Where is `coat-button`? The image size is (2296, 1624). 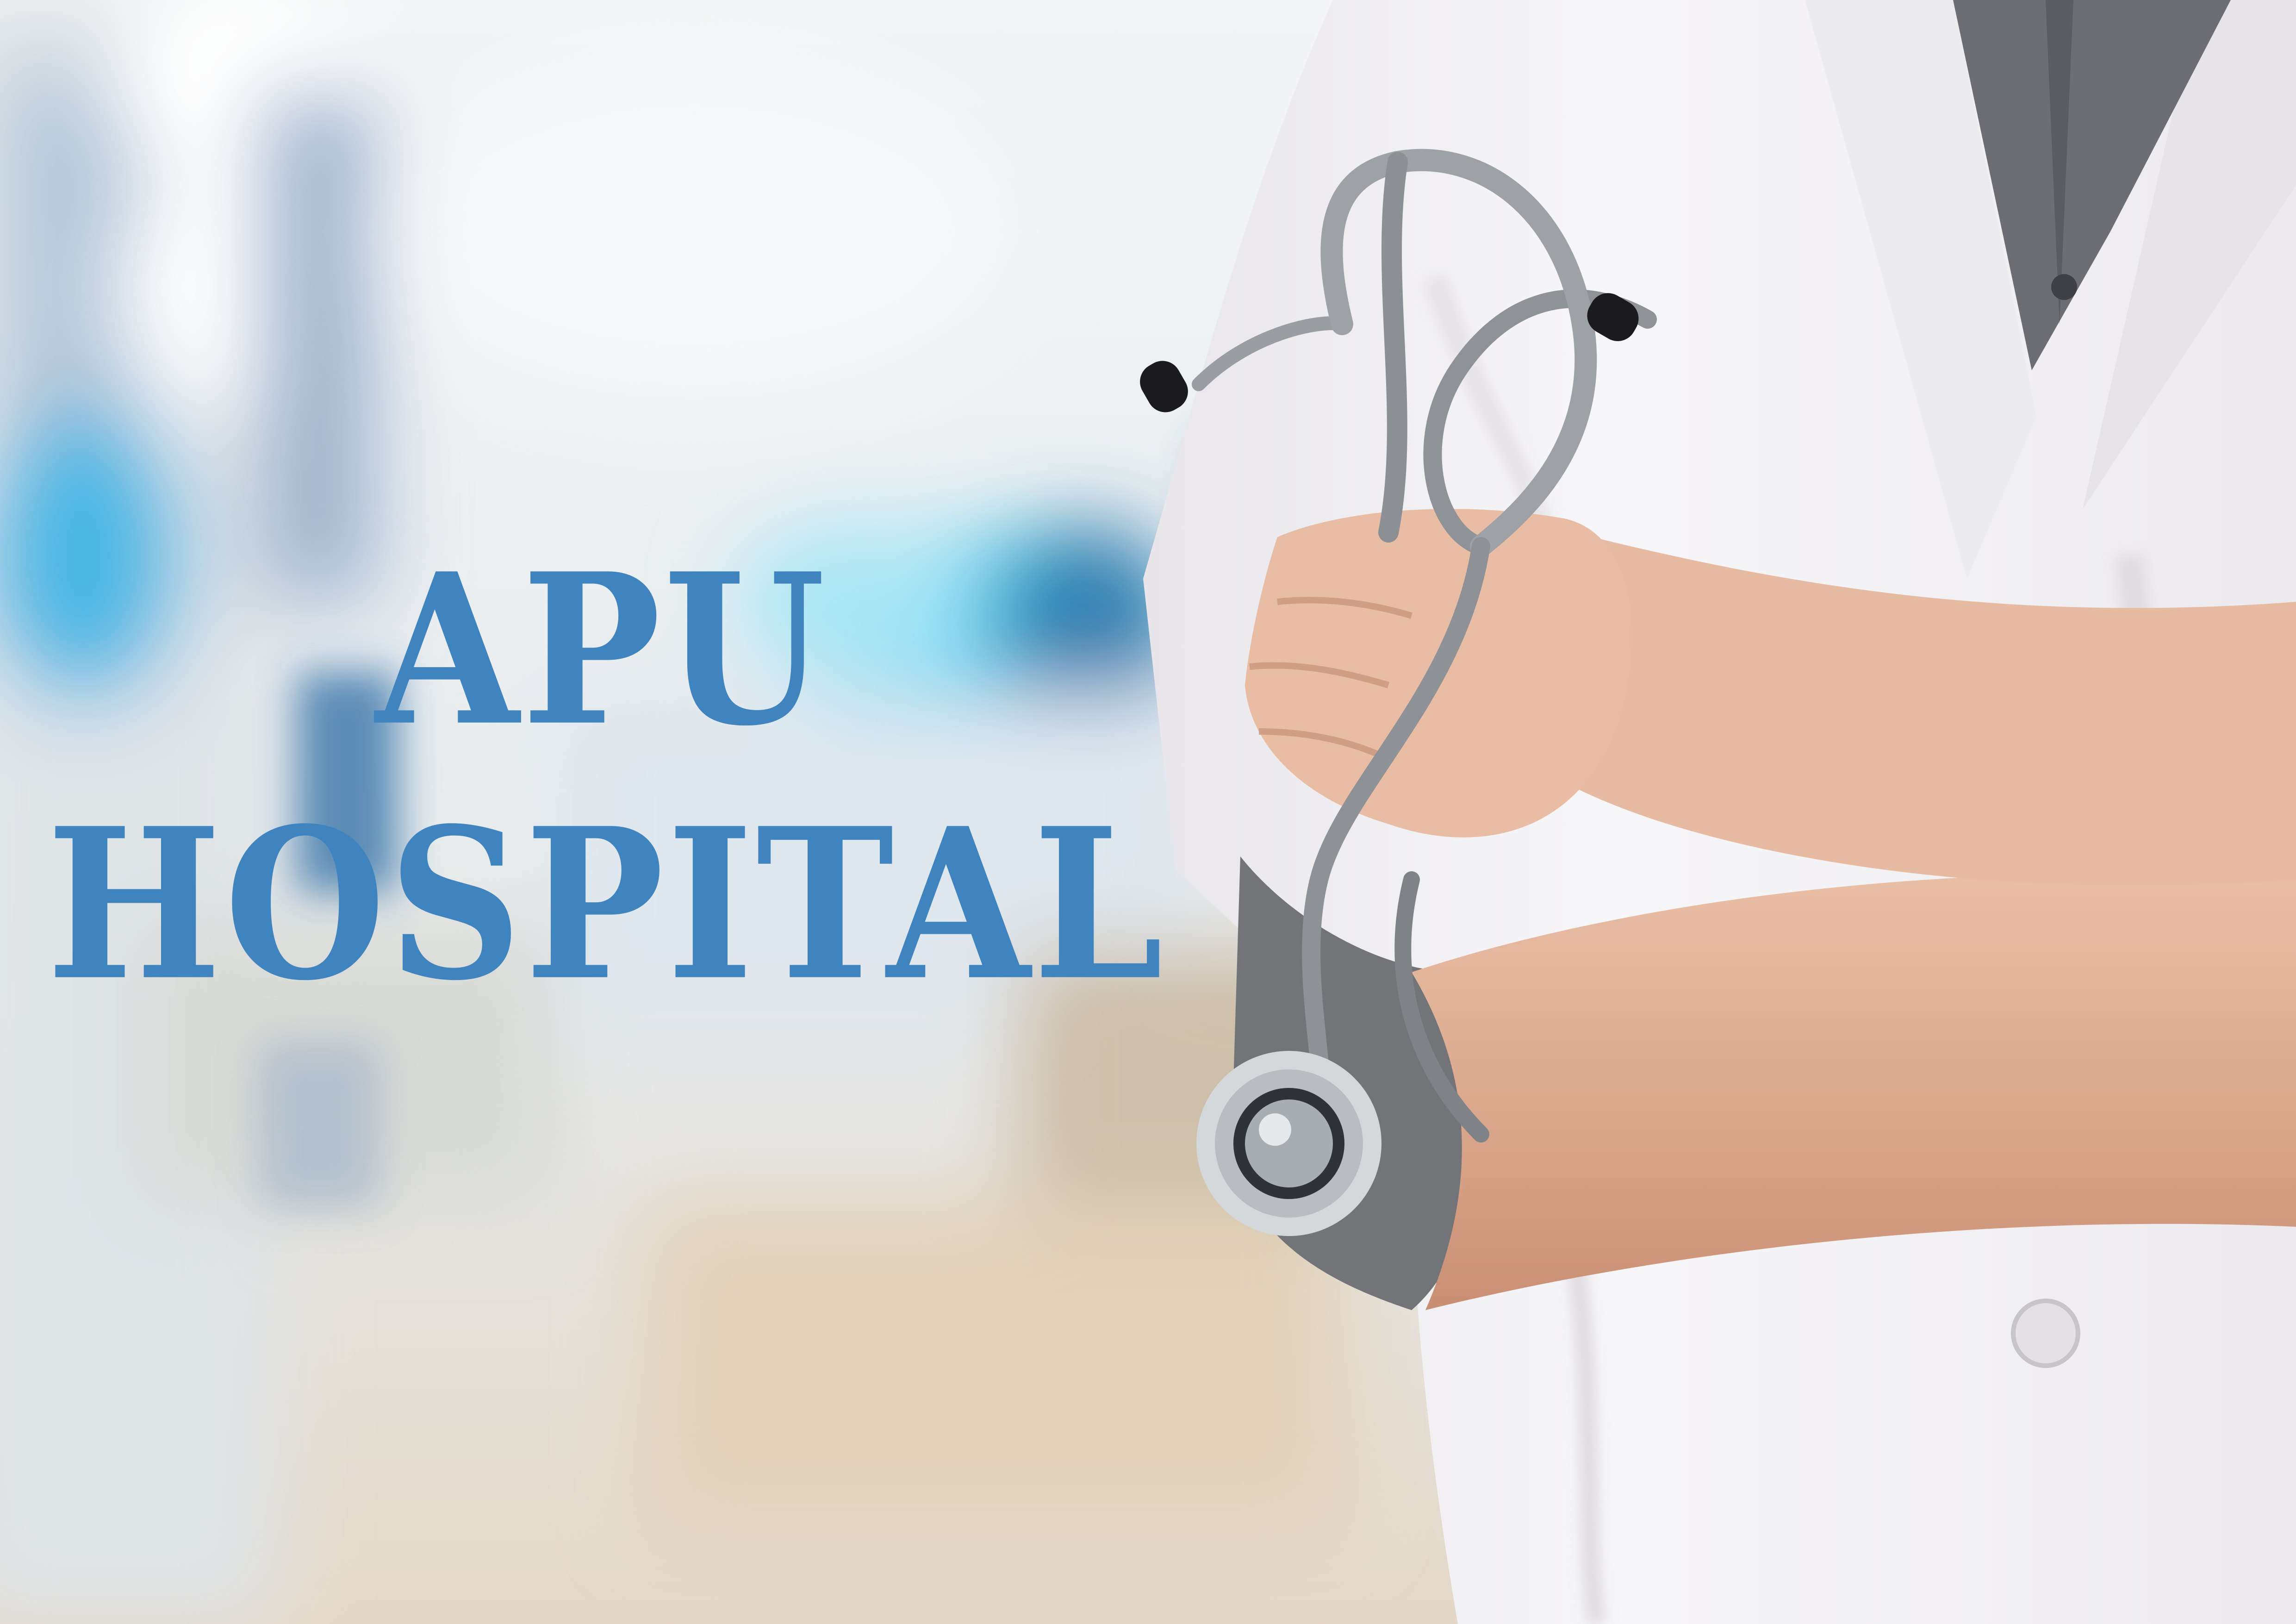
coat-button is located at coordinates (2046, 1333).